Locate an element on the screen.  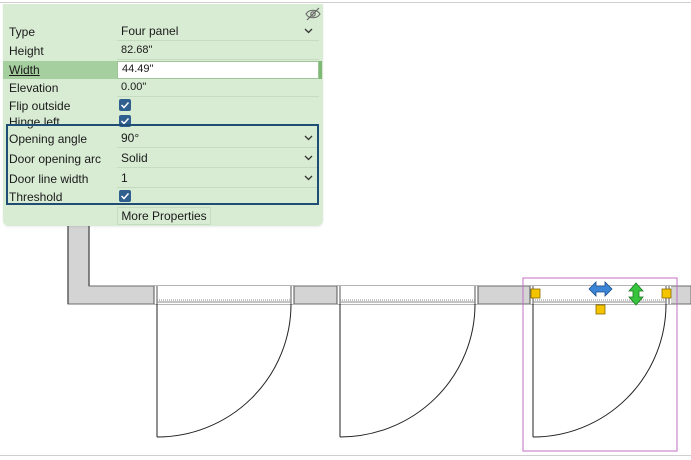
chevron-down-icon is located at coordinates (308, 31).